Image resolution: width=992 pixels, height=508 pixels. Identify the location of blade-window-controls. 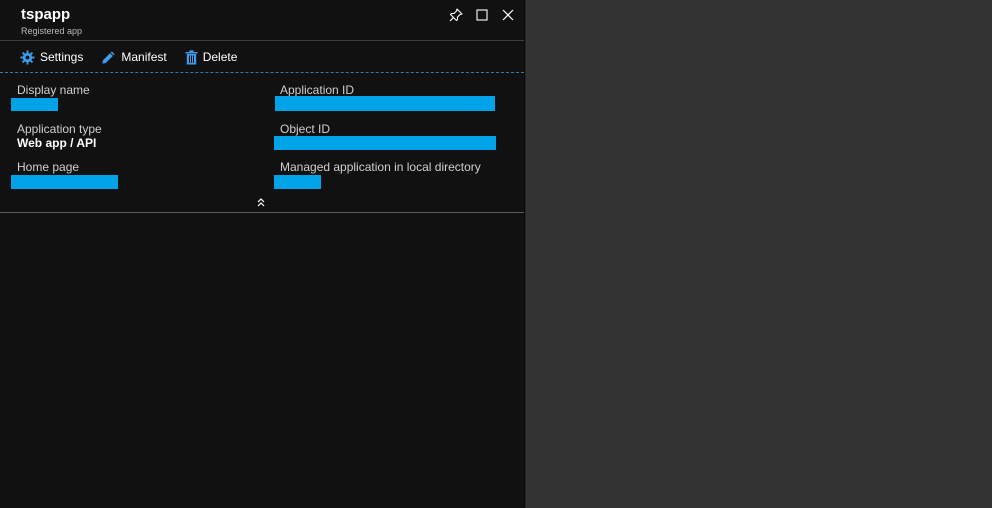
(482, 15).